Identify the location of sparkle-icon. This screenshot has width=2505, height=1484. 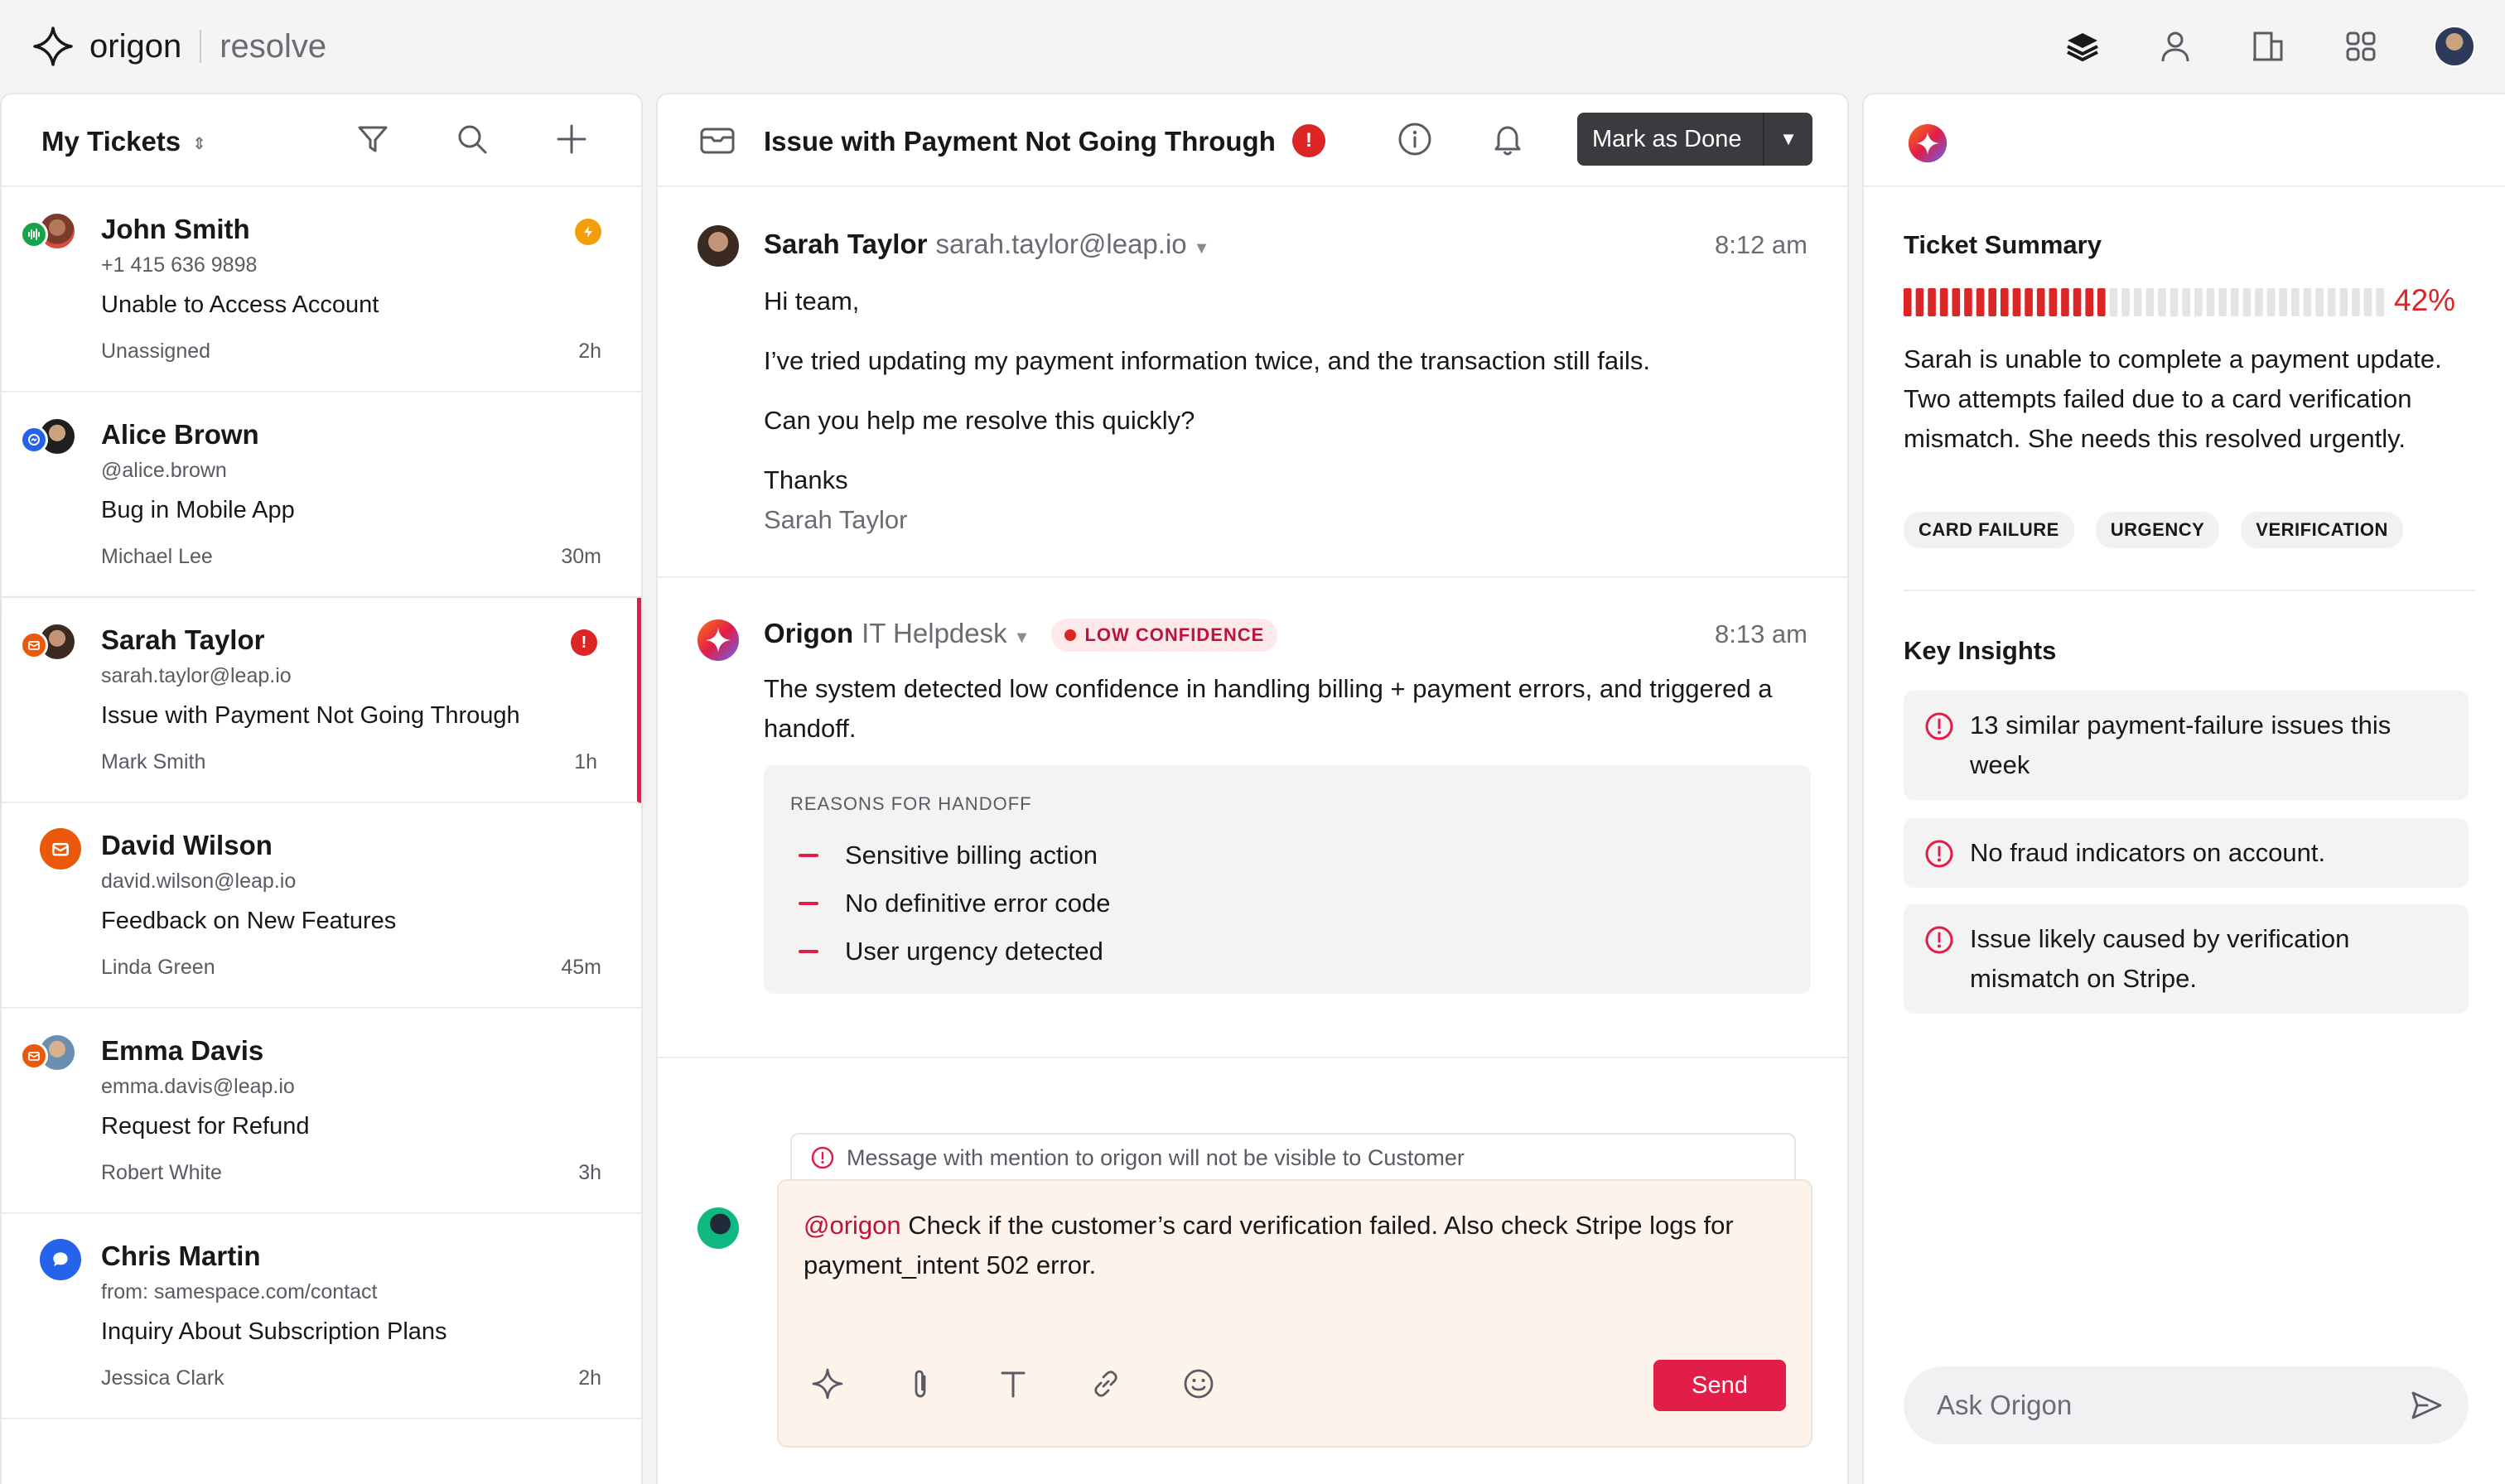
(827, 1384).